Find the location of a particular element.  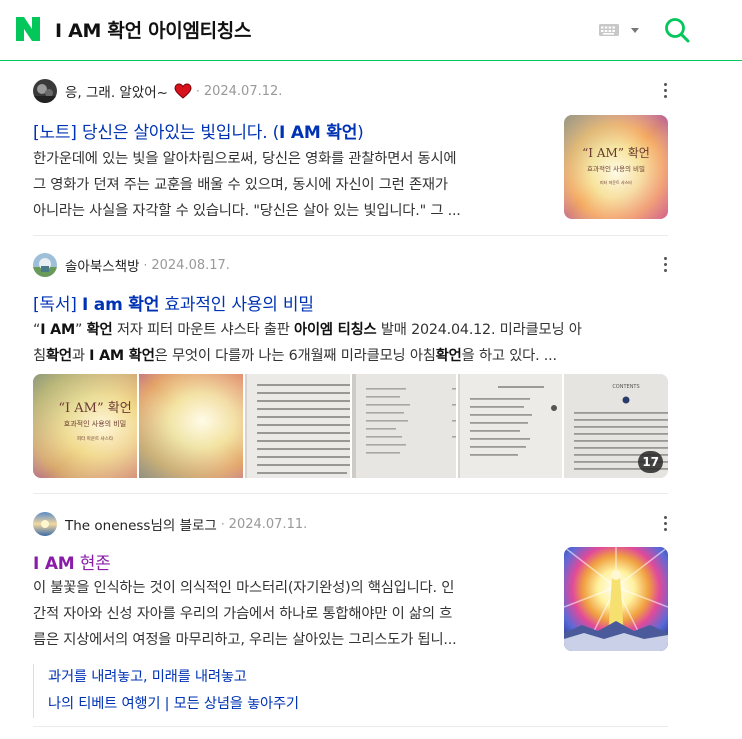

author-name: 응, 그래. 알았어~ is located at coordinates (116, 91).